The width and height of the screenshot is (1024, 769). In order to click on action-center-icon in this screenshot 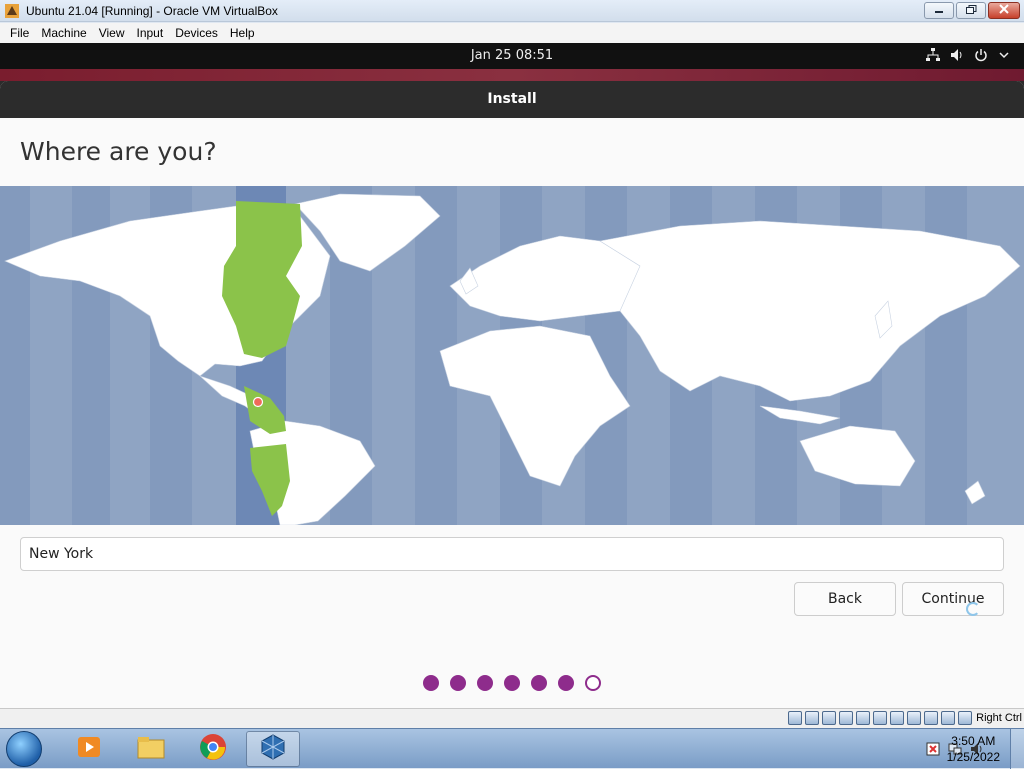, I will do `click(933, 748)`.